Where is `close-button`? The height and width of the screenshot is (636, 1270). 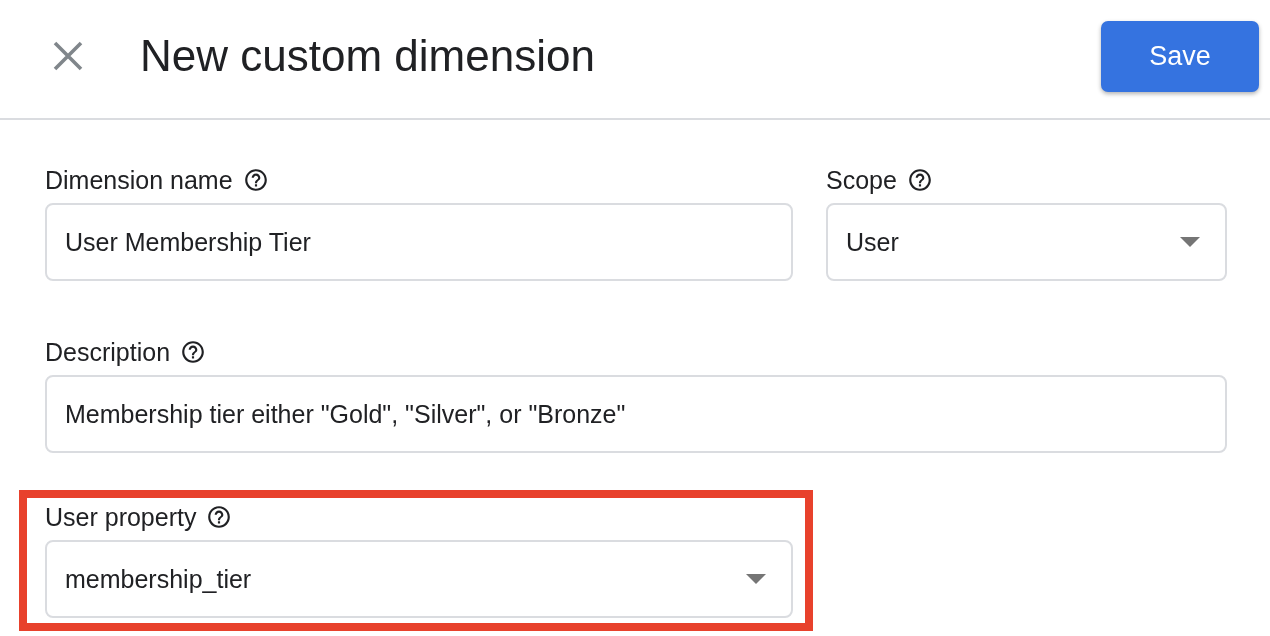
close-button is located at coordinates (68, 56).